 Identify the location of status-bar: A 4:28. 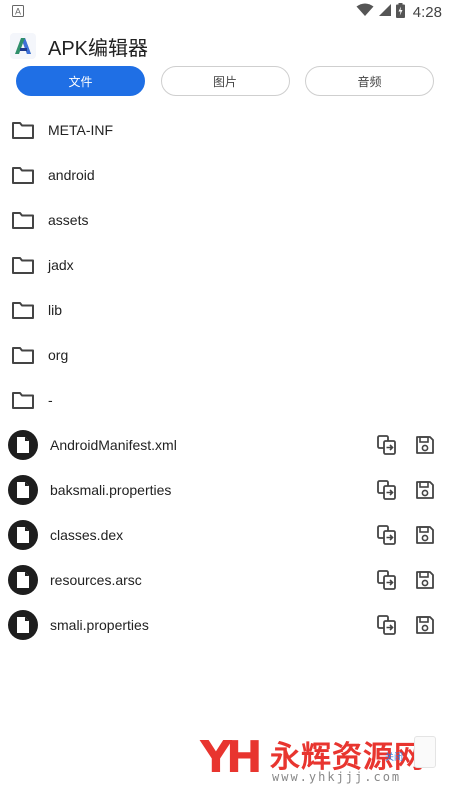
(225, 12).